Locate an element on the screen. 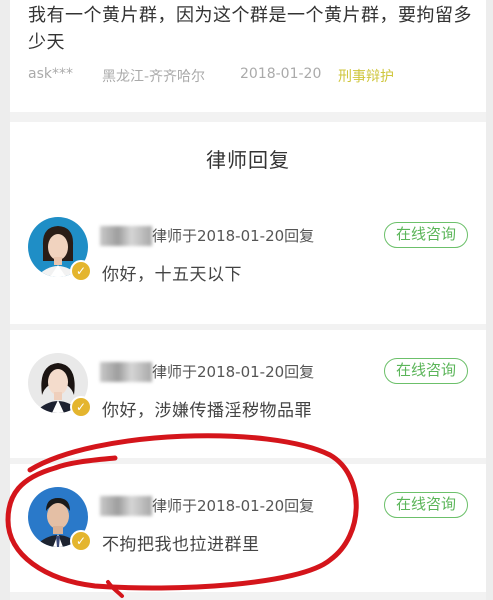 The height and width of the screenshot is (600, 493). question-location: 黑龙江-齐齐哈尔 is located at coordinates (154, 77).